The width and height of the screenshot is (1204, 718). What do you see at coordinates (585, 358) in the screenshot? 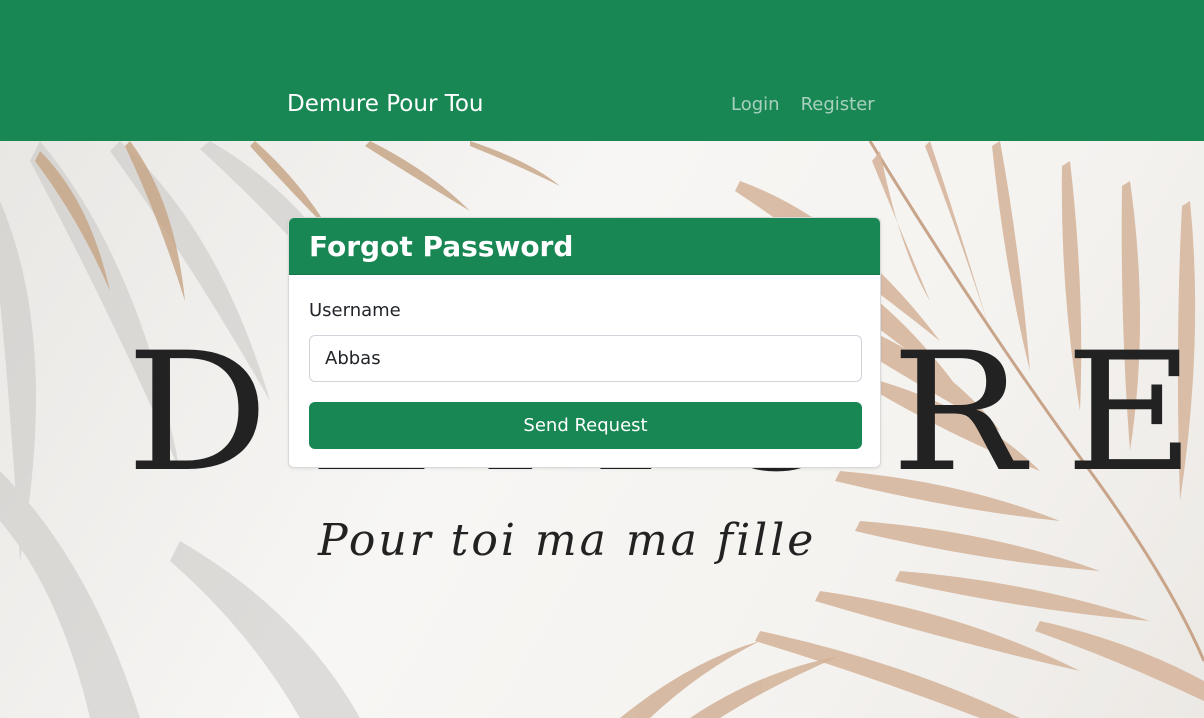
I see `username-input` at bounding box center [585, 358].